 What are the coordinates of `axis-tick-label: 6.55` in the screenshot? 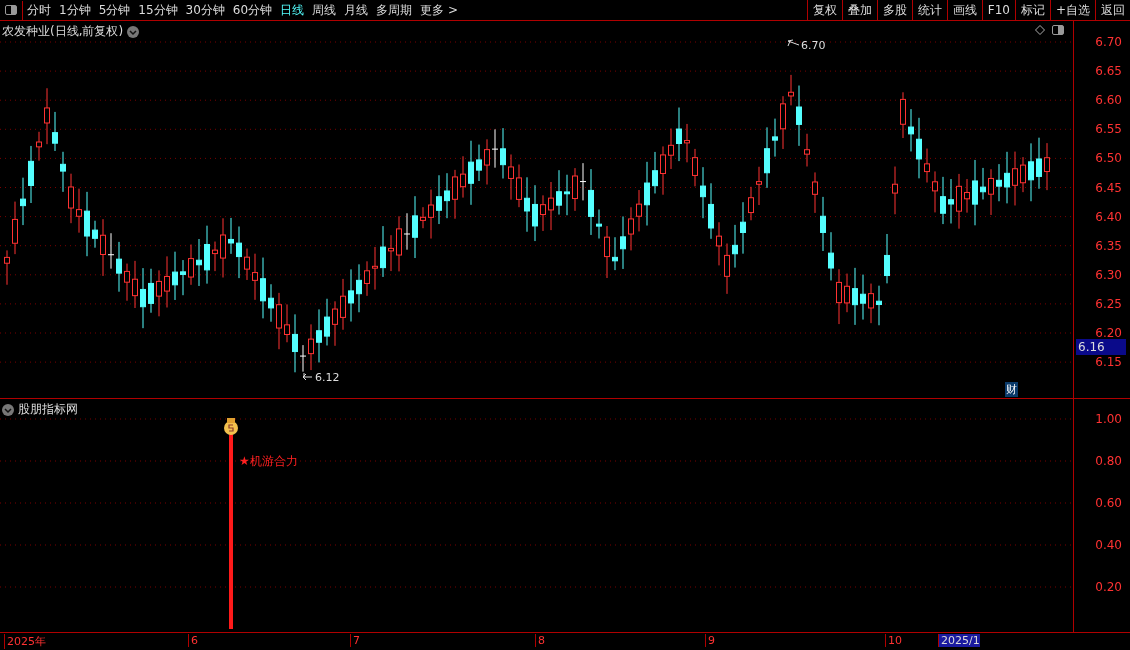 It's located at (1108, 129).